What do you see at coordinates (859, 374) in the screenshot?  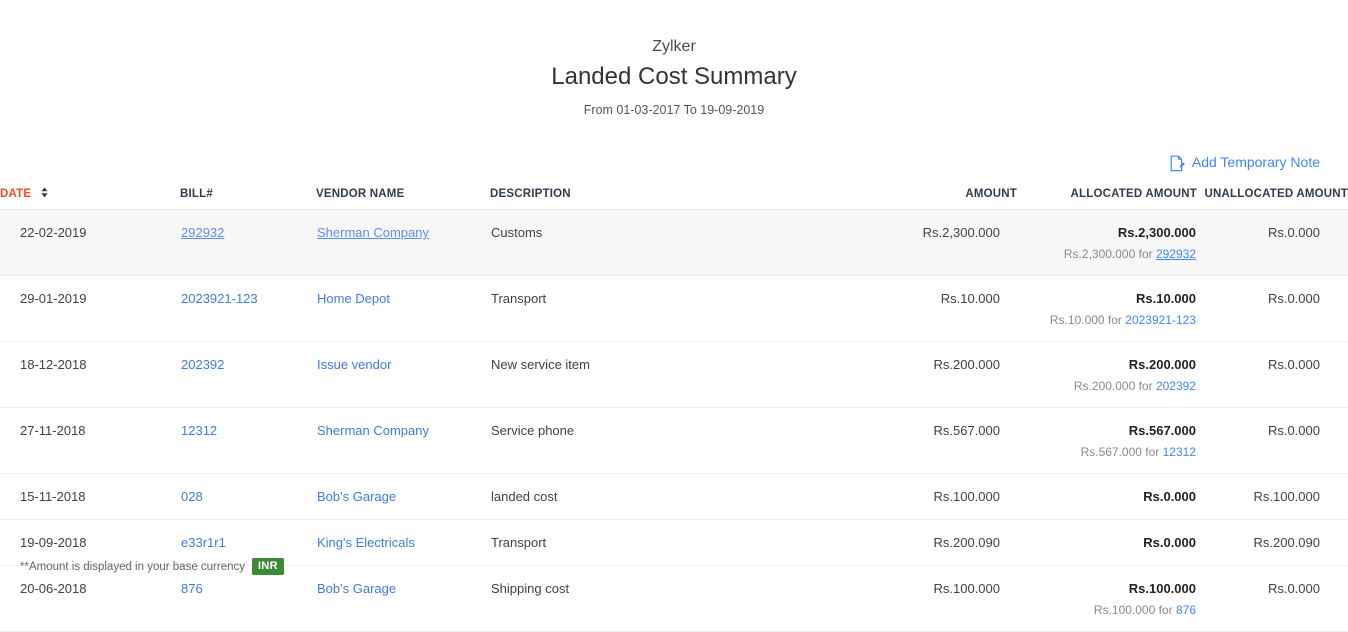 I see `cell-amount: Rs.200.000` at bounding box center [859, 374].